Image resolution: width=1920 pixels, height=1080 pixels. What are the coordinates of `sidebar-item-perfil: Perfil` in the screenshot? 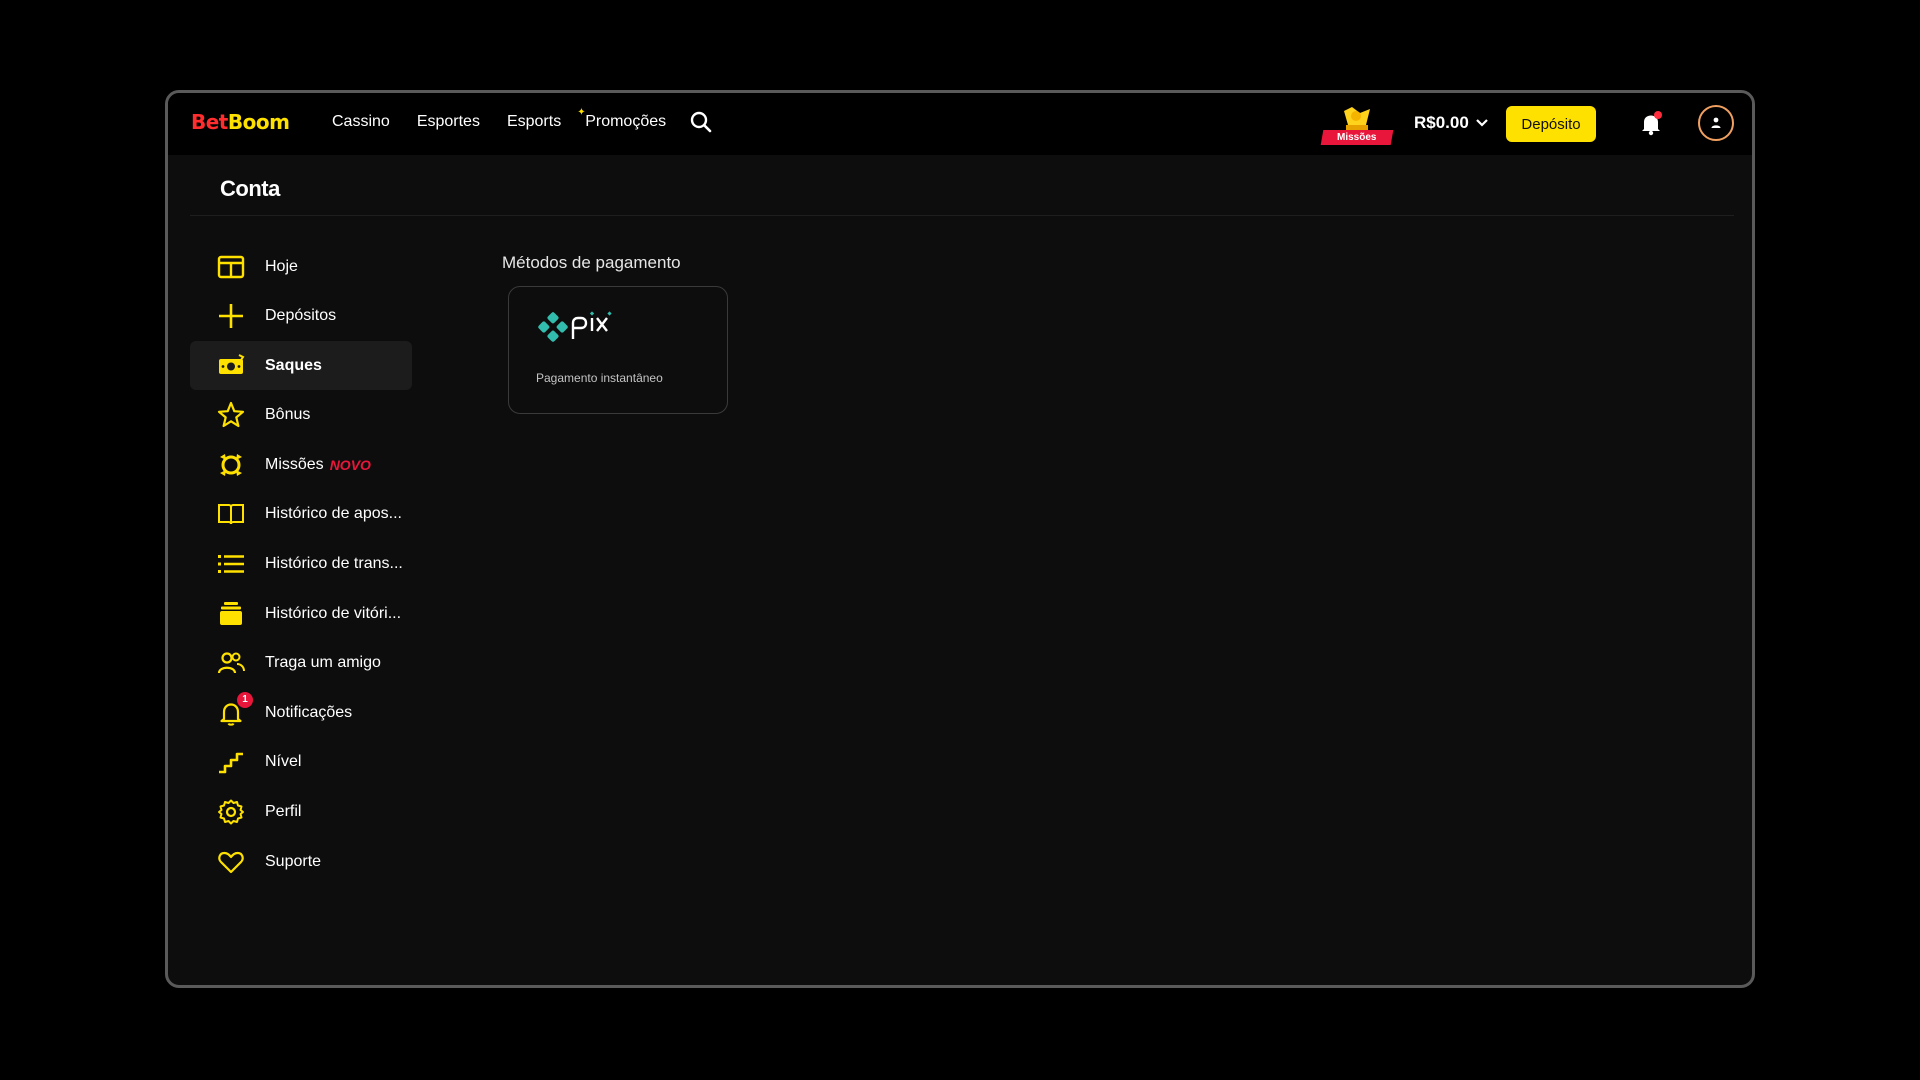 It's located at (301, 812).